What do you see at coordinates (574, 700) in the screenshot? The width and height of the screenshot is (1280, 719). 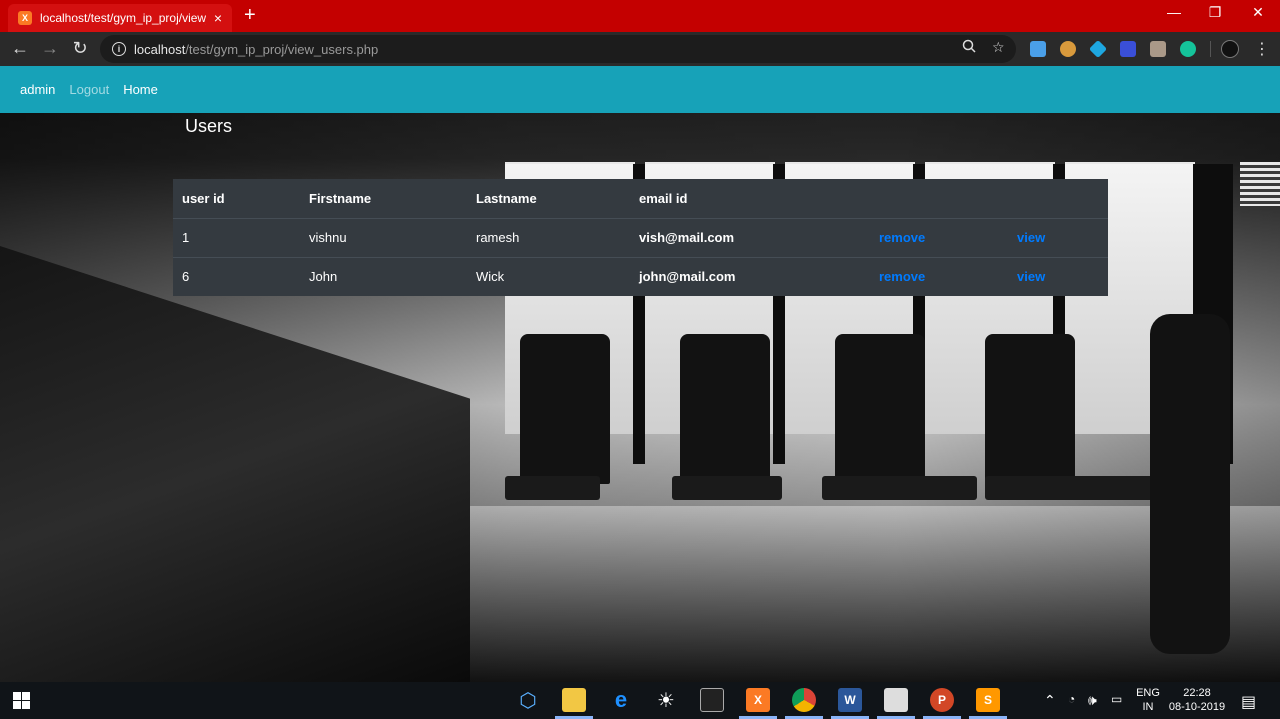 I see `file-explorer-icon` at bounding box center [574, 700].